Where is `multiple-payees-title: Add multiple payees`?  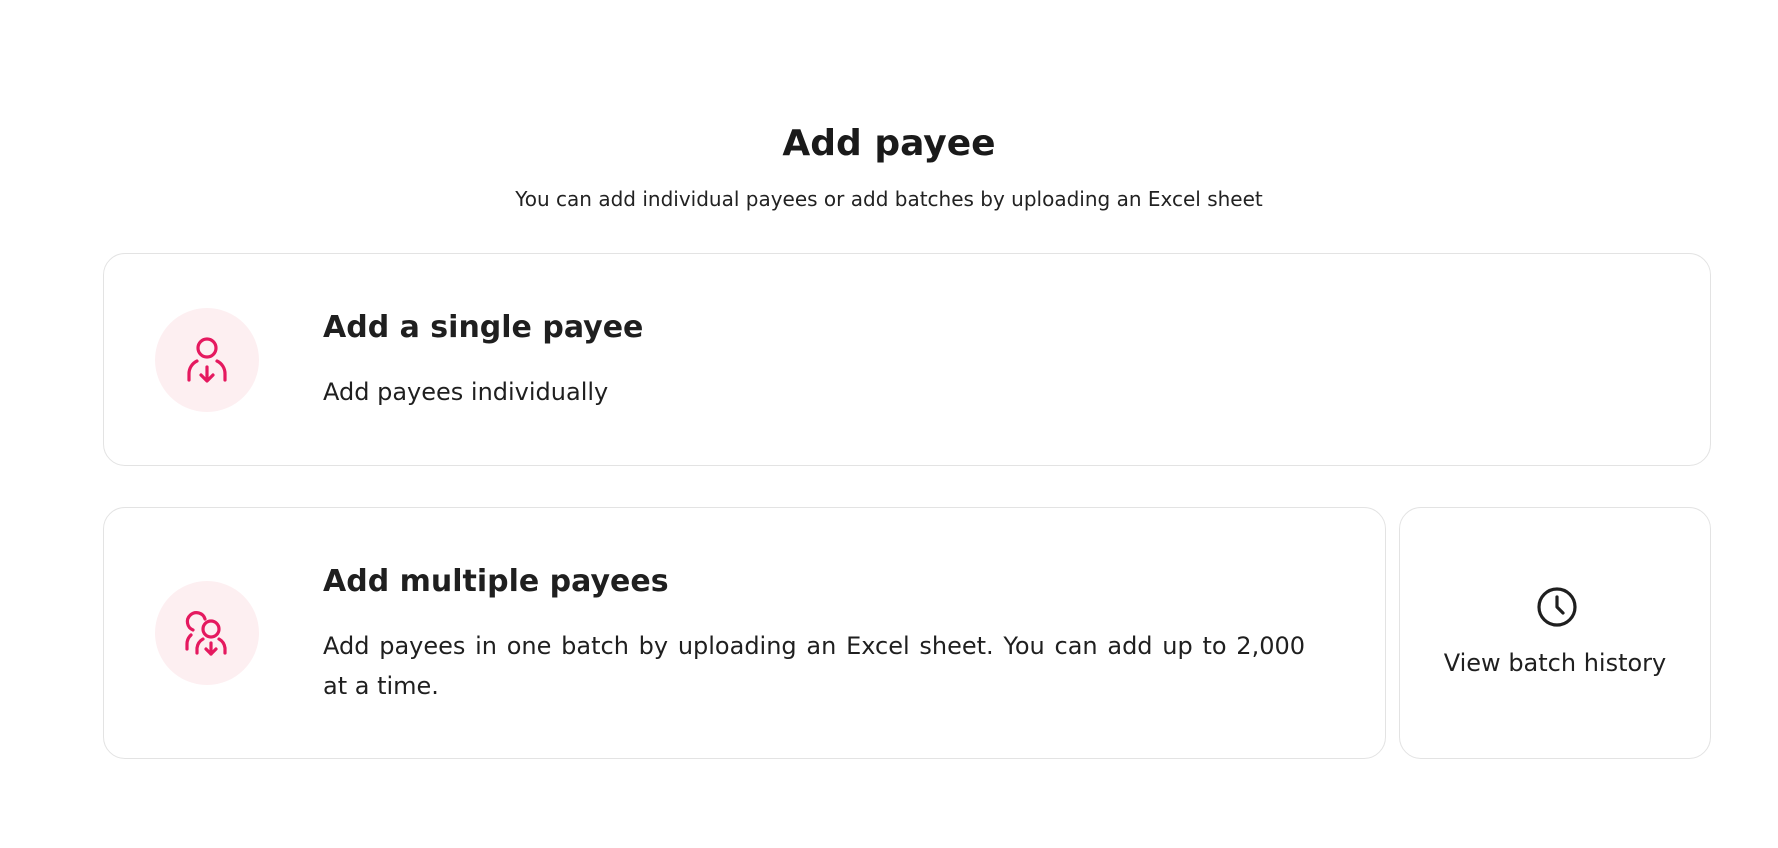 multiple-payees-title: Add multiple payees is located at coordinates (496, 581).